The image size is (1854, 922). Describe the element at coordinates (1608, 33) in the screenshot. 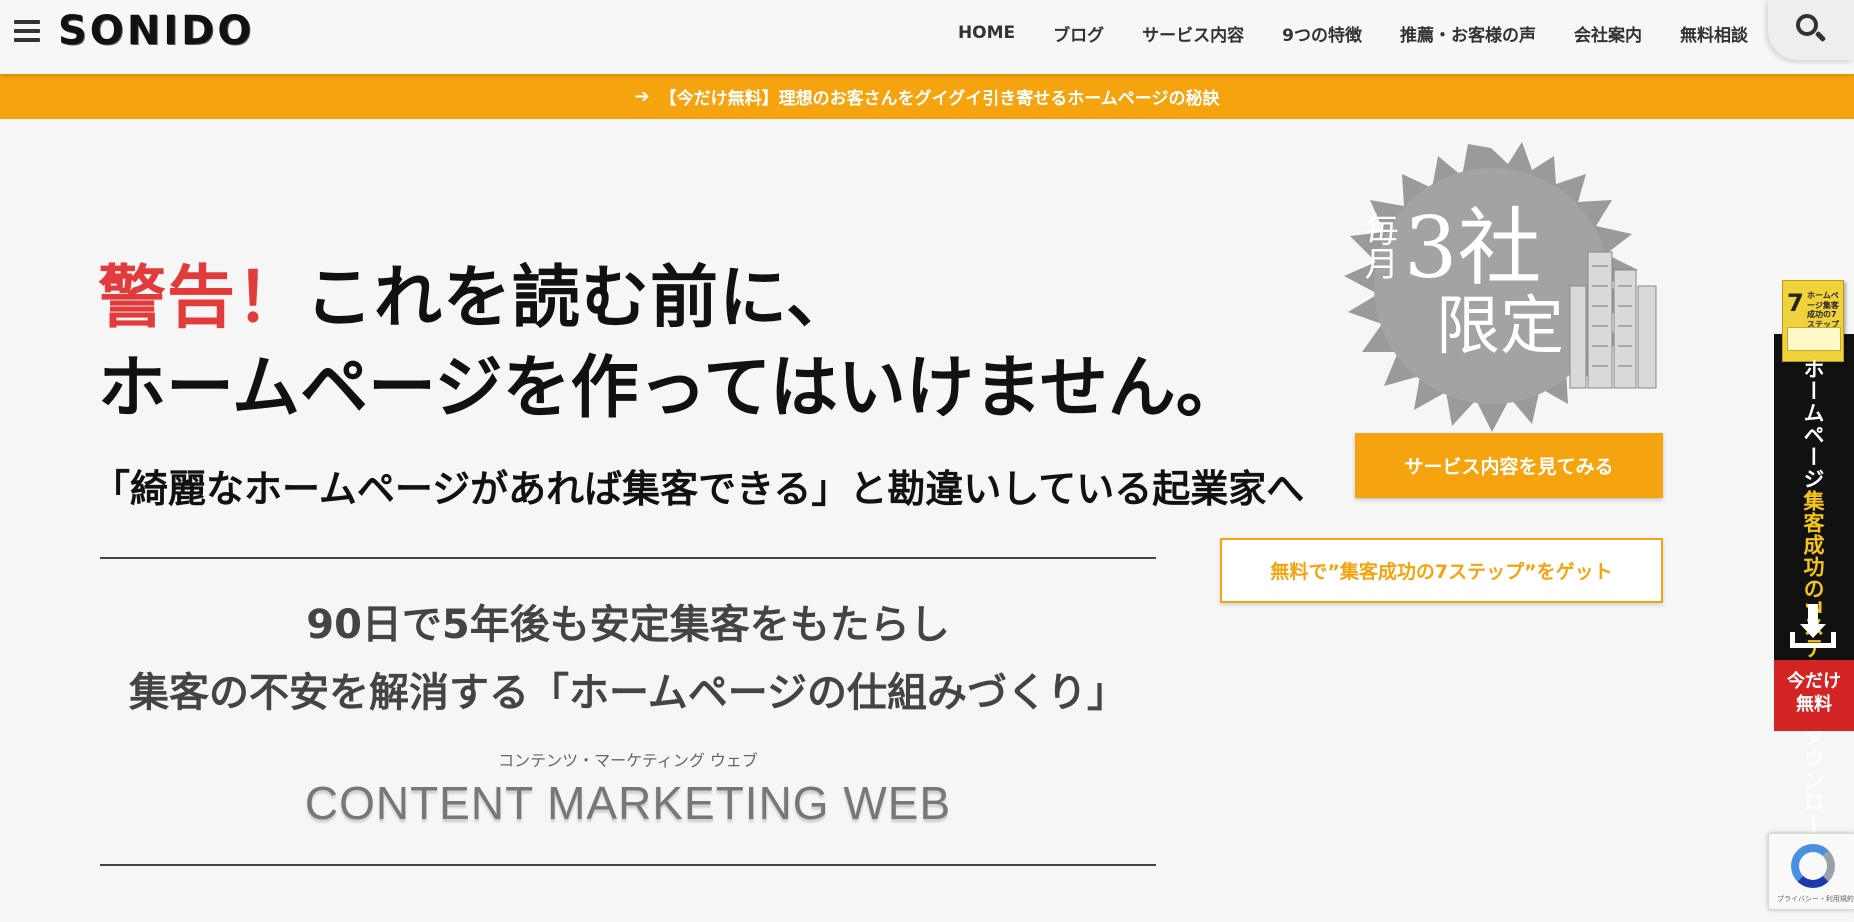

I see `nav-company: 会社案内` at that location.